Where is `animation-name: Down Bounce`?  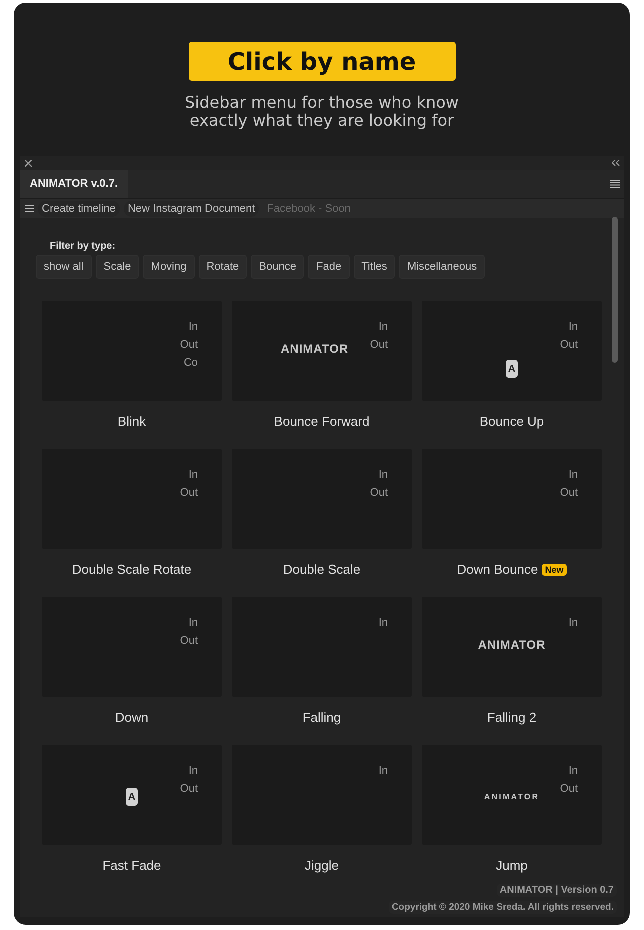 animation-name: Down Bounce is located at coordinates (497, 569).